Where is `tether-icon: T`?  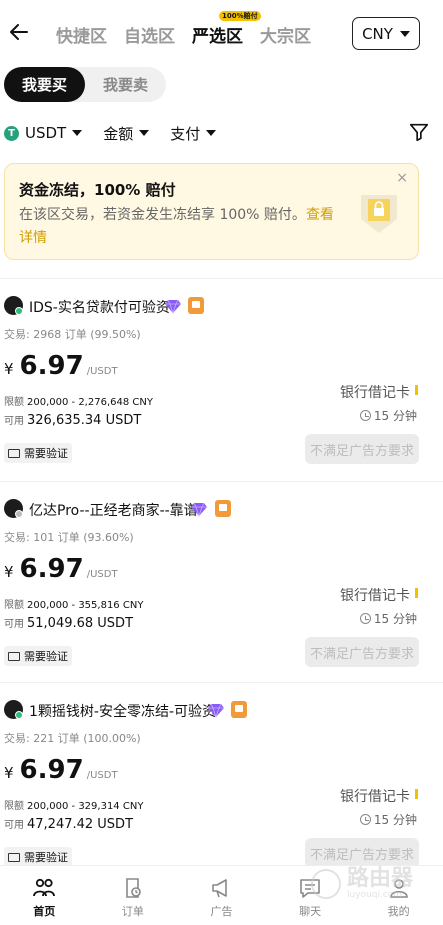
tether-icon: T is located at coordinates (11, 133).